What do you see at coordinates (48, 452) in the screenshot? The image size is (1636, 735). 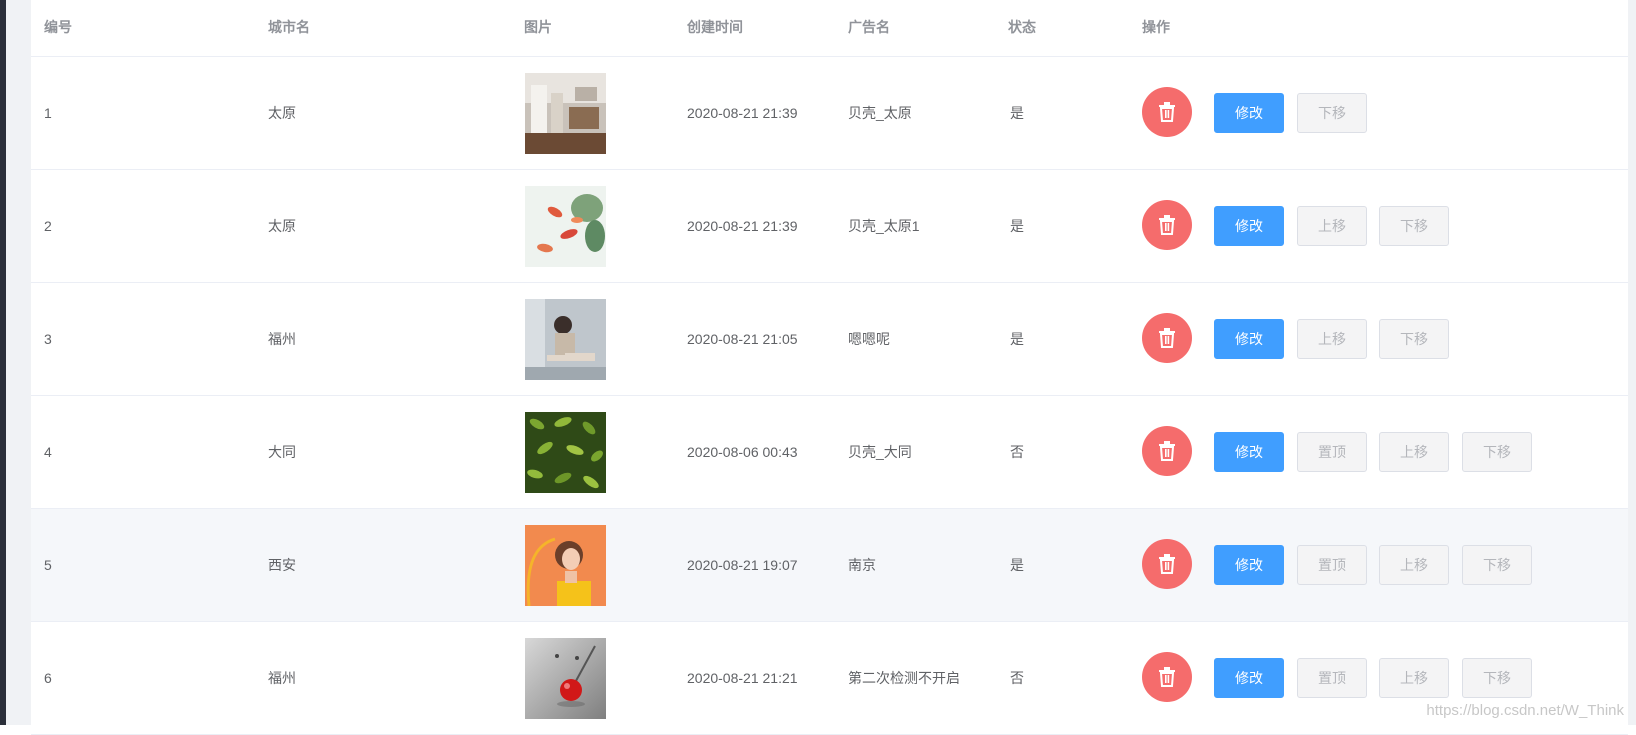 I see `cell-id: 4` at bounding box center [48, 452].